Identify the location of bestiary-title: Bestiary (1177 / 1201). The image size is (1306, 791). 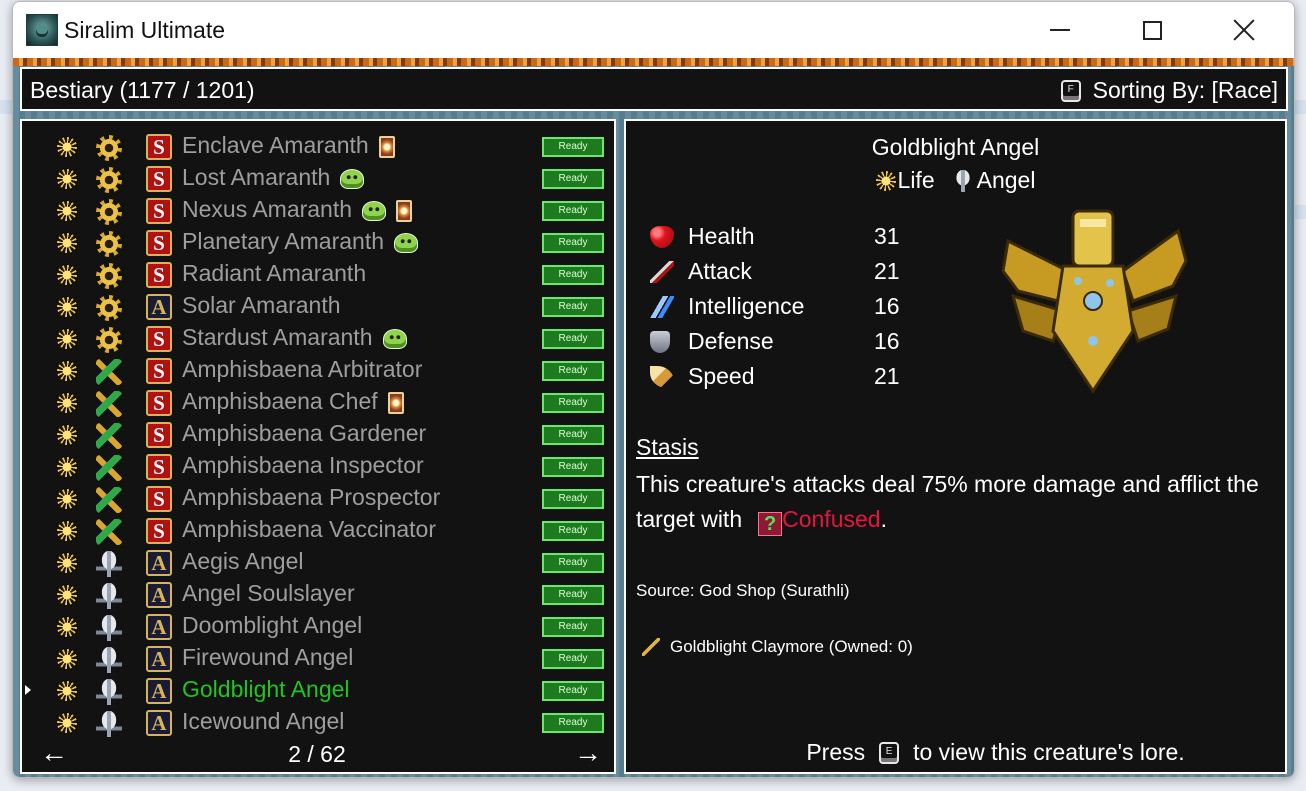
(142, 90).